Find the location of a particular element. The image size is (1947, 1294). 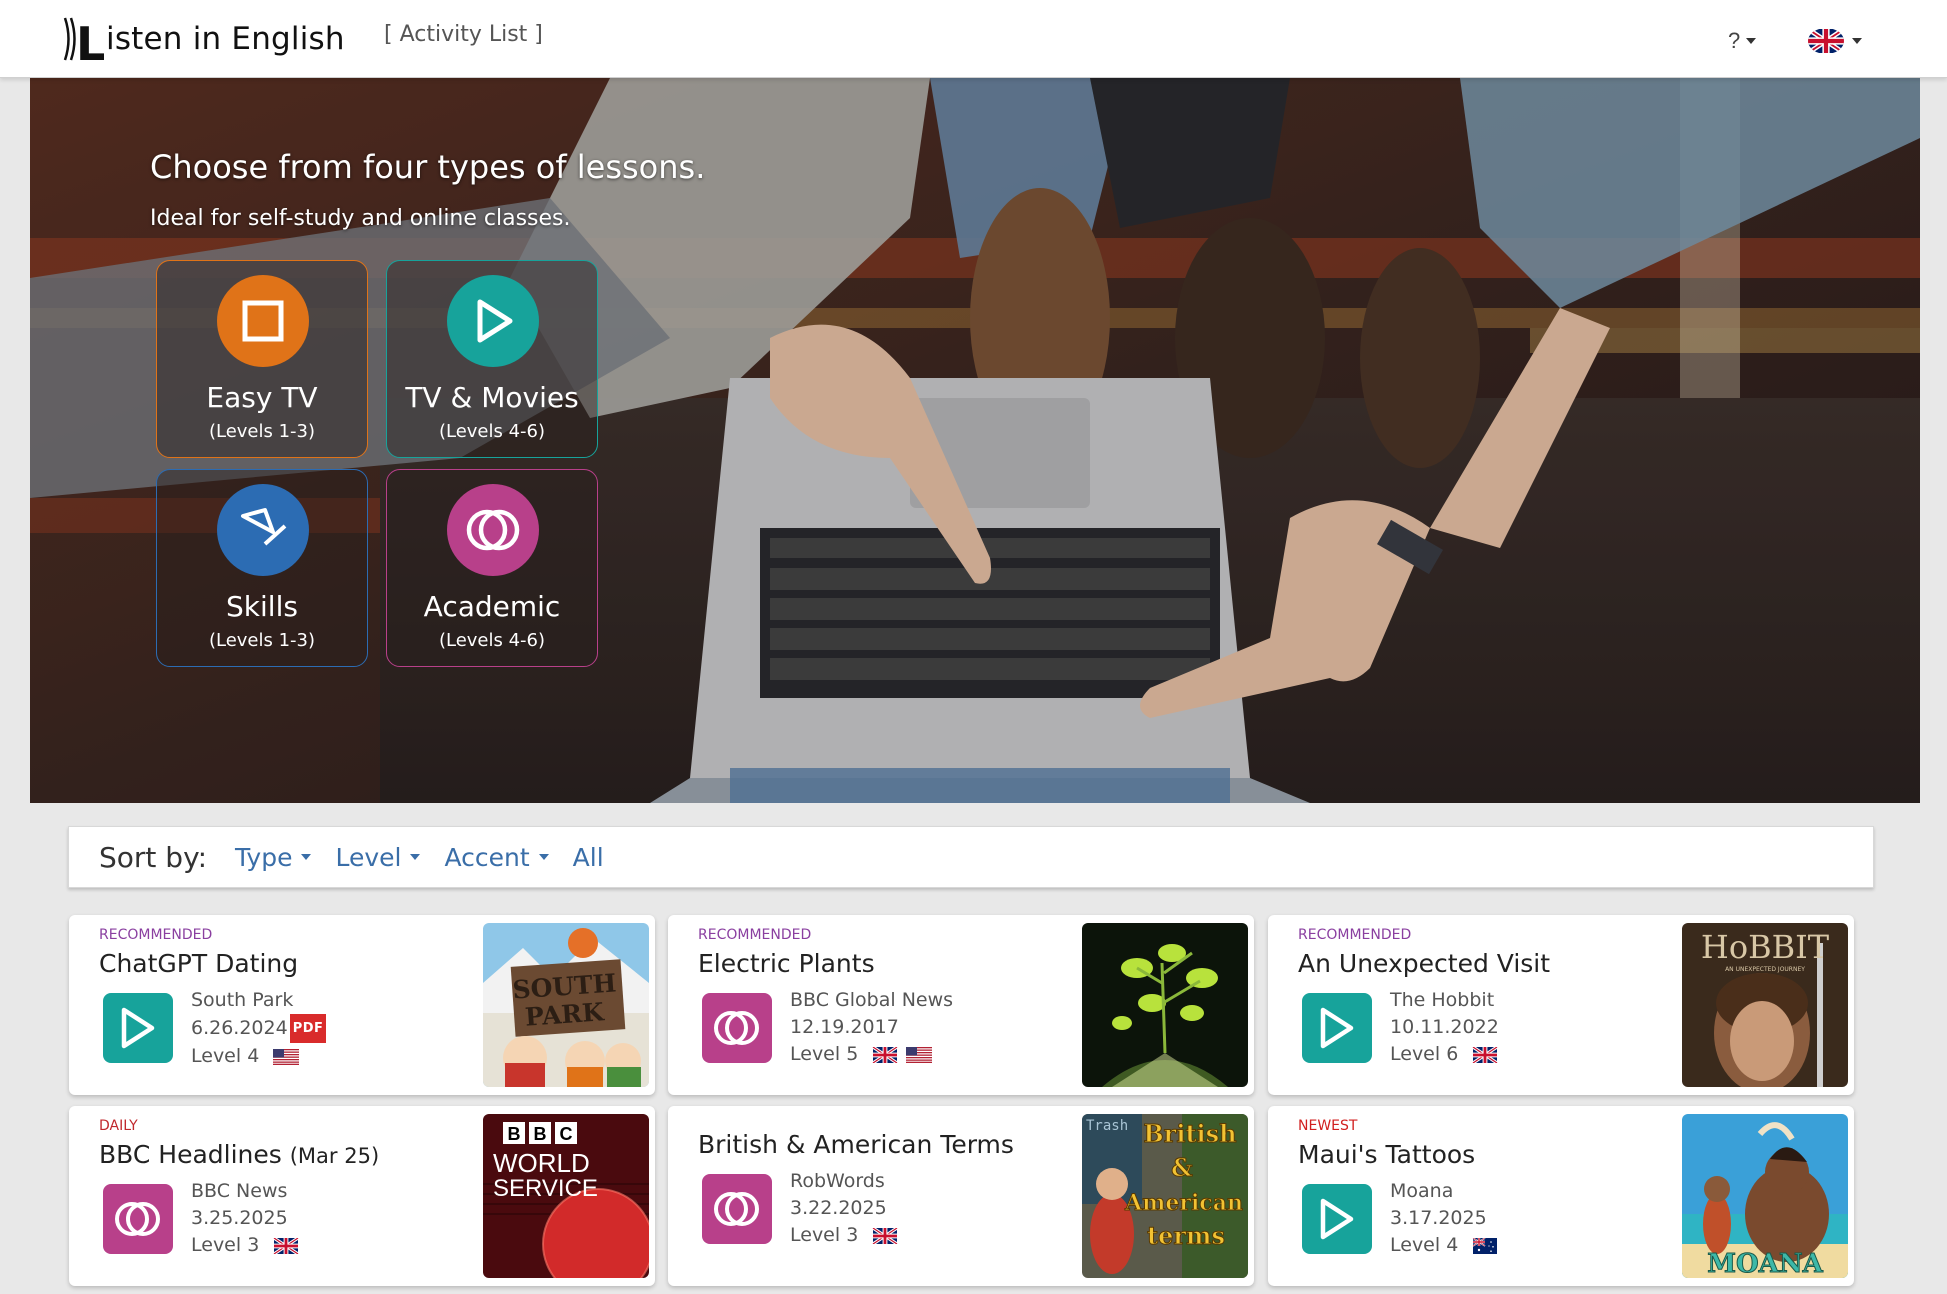

lesson-type-skills: Skills (Levels 1-3) is located at coordinates (262, 568).